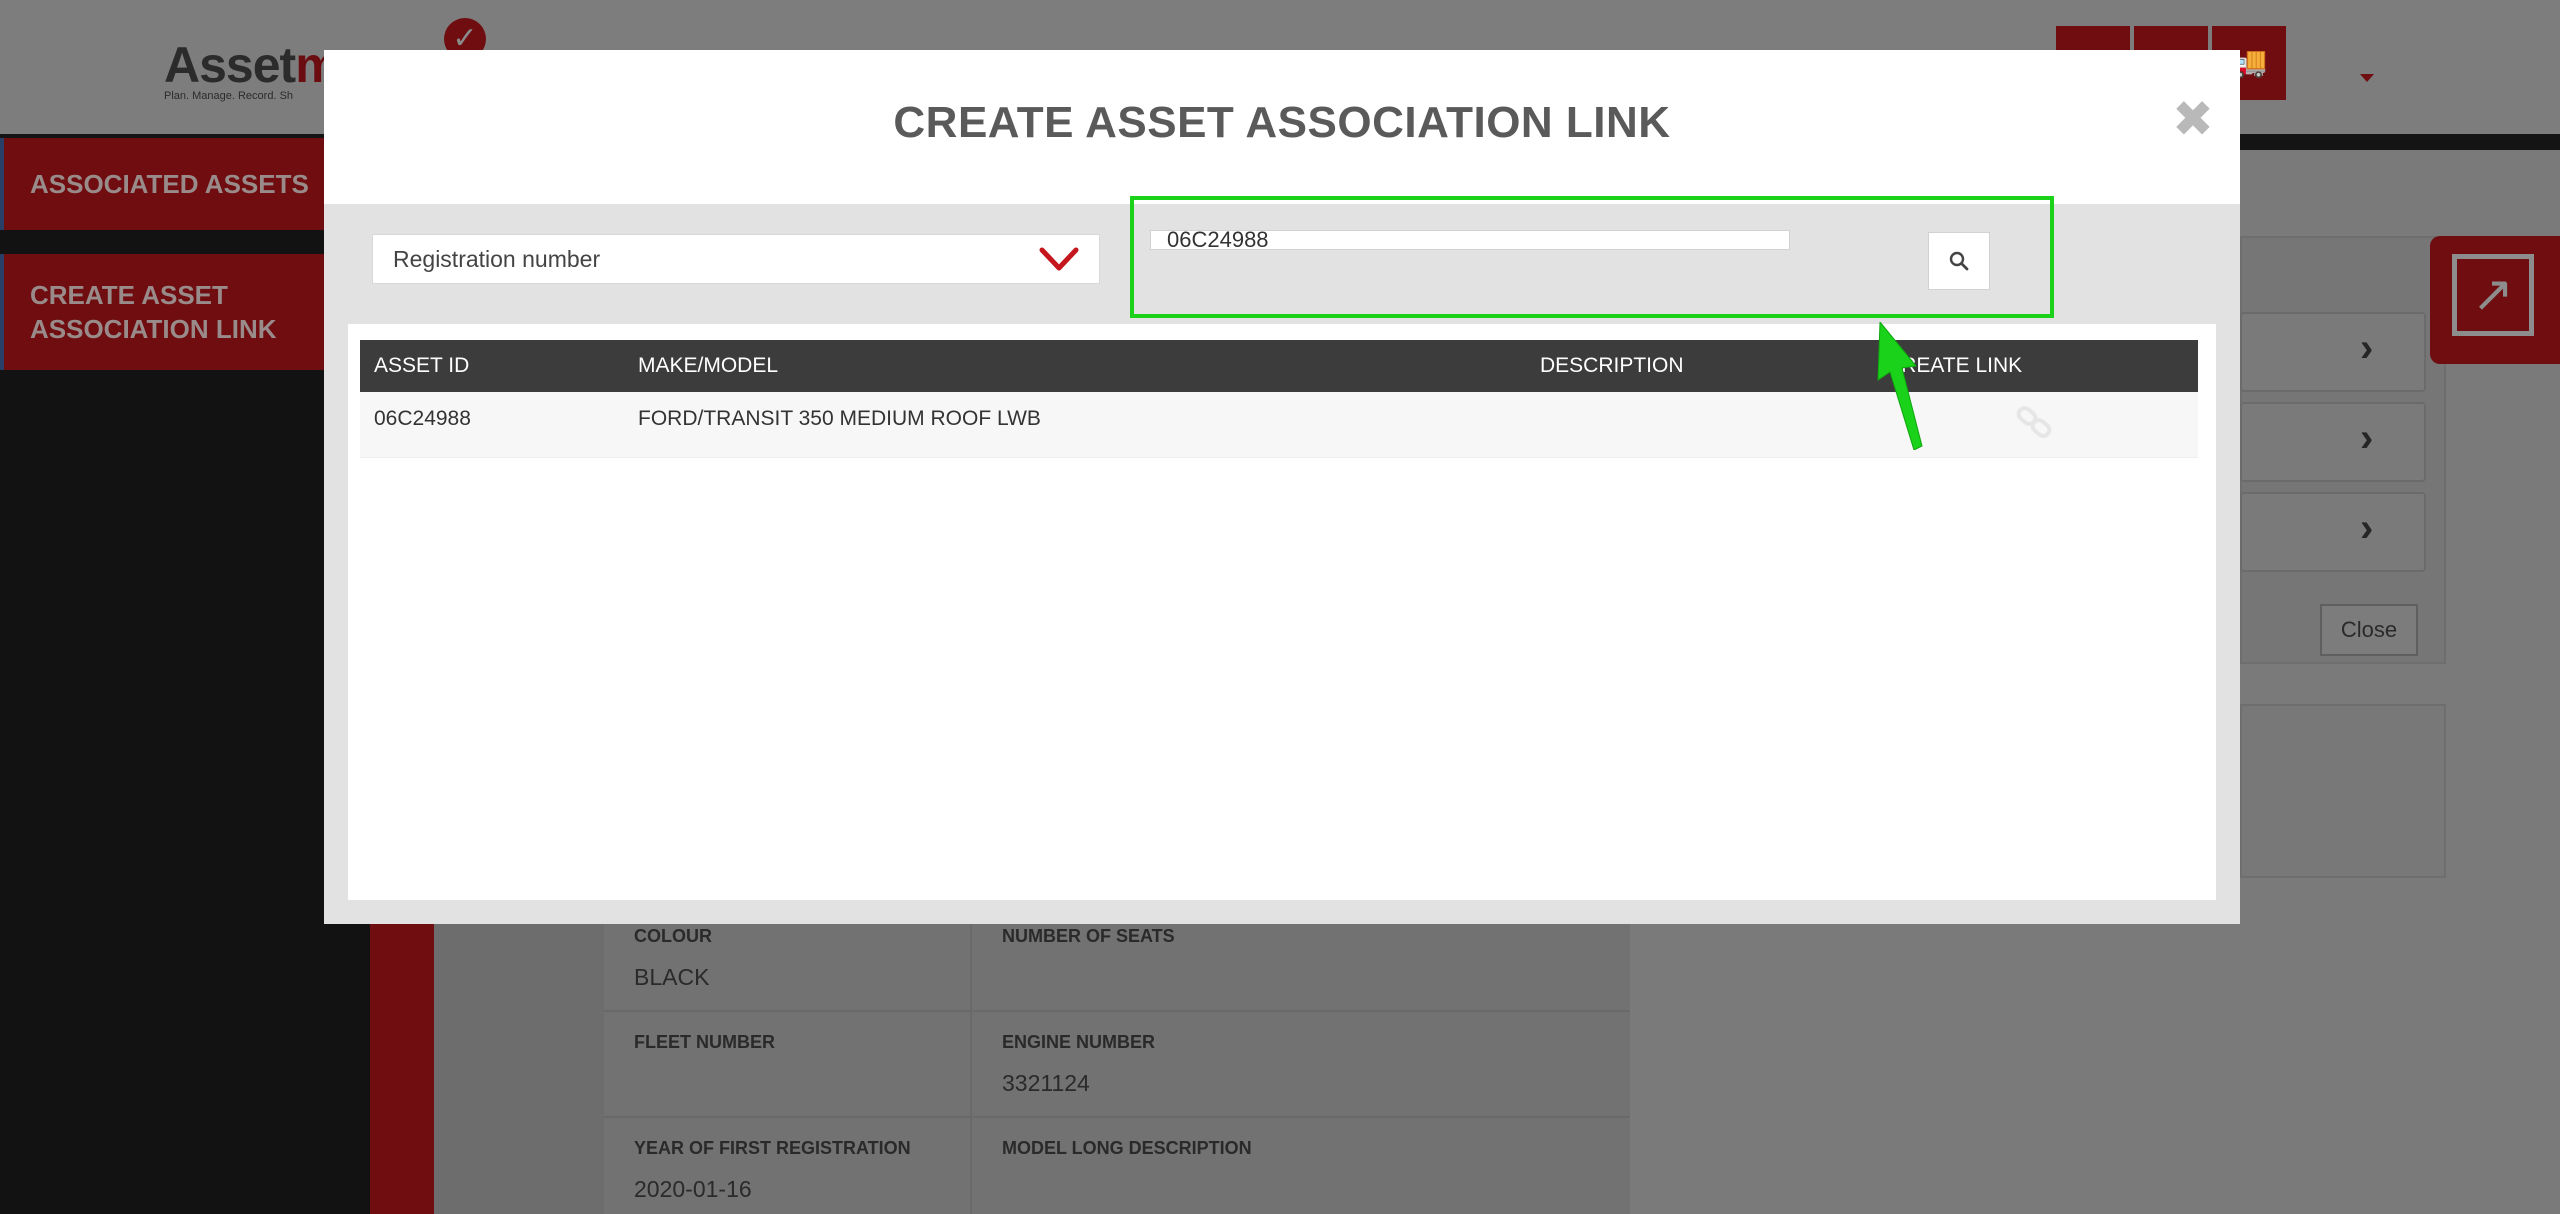 This screenshot has height=1214, width=2560. I want to click on sidebar-item-label: CREATE ASSET ASSOCIATION LINK, so click(153, 312).